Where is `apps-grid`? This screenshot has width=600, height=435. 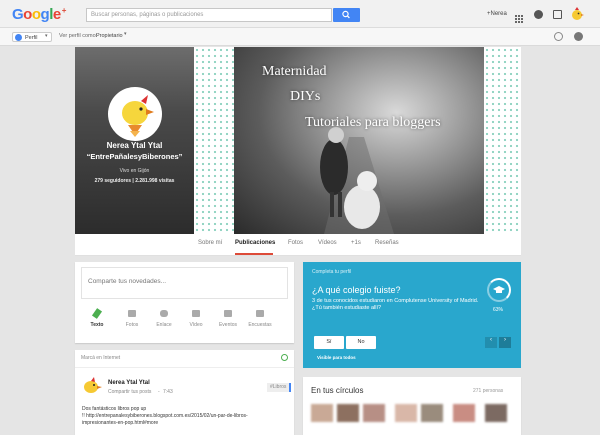
apps-grid is located at coordinates (519, 19).